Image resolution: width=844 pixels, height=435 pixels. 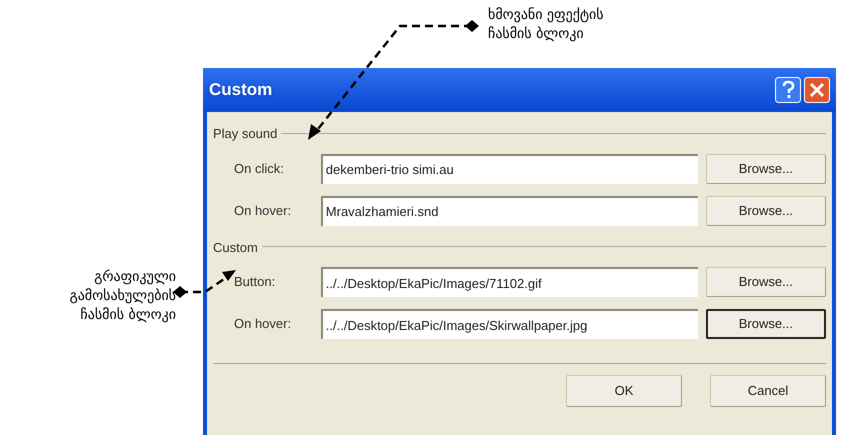 What do you see at coordinates (624, 391) in the screenshot?
I see `dialog-button: OK` at bounding box center [624, 391].